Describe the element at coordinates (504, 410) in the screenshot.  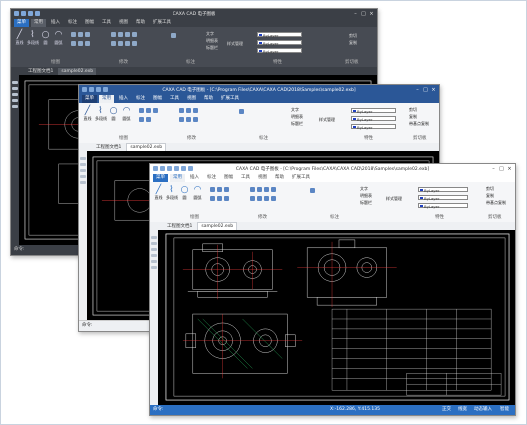
I see `smart-snap-toggle: 智能` at that location.